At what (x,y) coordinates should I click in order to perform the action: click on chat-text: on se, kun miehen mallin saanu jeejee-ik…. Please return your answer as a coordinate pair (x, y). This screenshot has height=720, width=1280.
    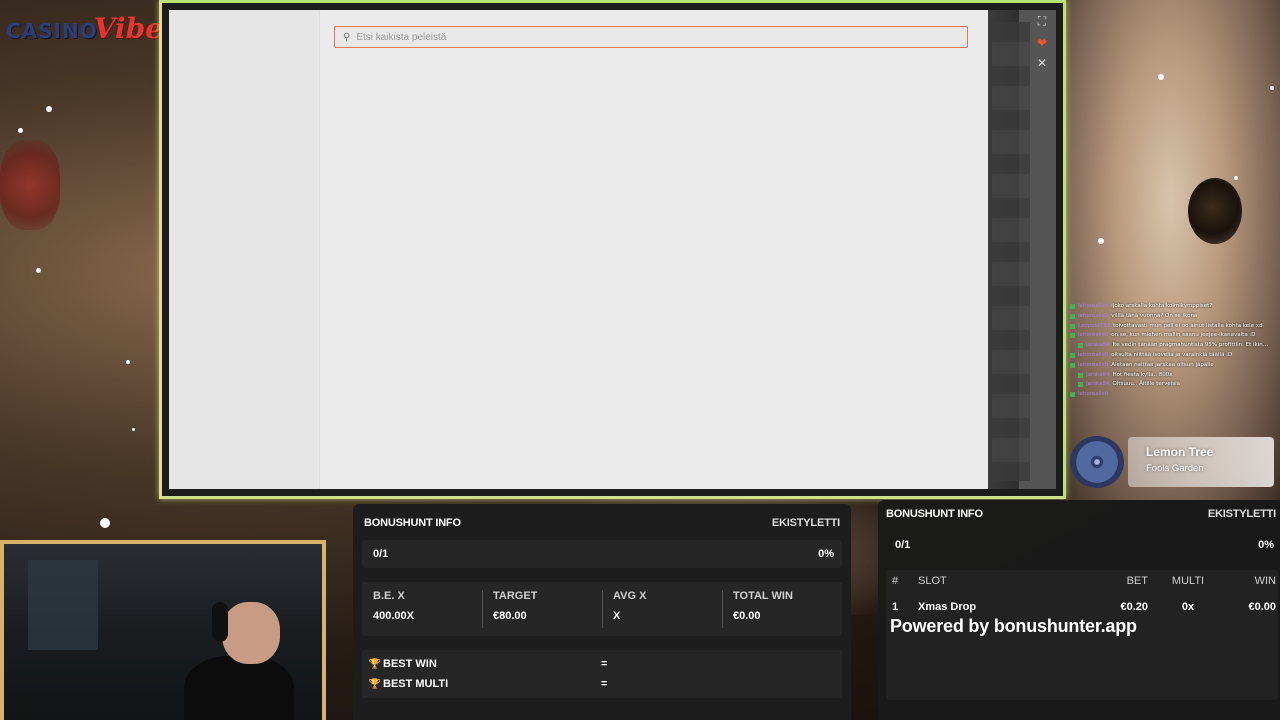
    Looking at the image, I should click on (1183, 335).